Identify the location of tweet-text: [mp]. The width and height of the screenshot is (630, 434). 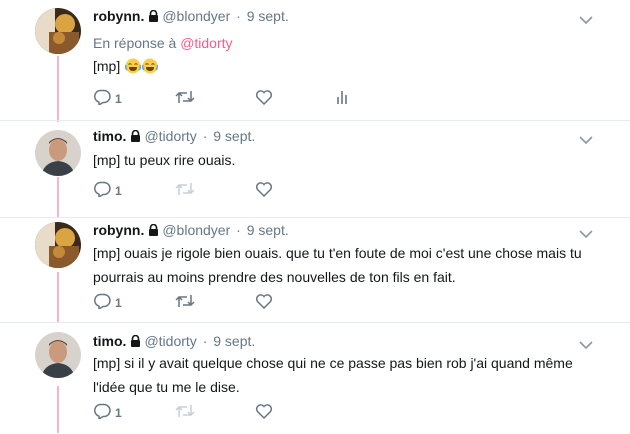
(348, 66).